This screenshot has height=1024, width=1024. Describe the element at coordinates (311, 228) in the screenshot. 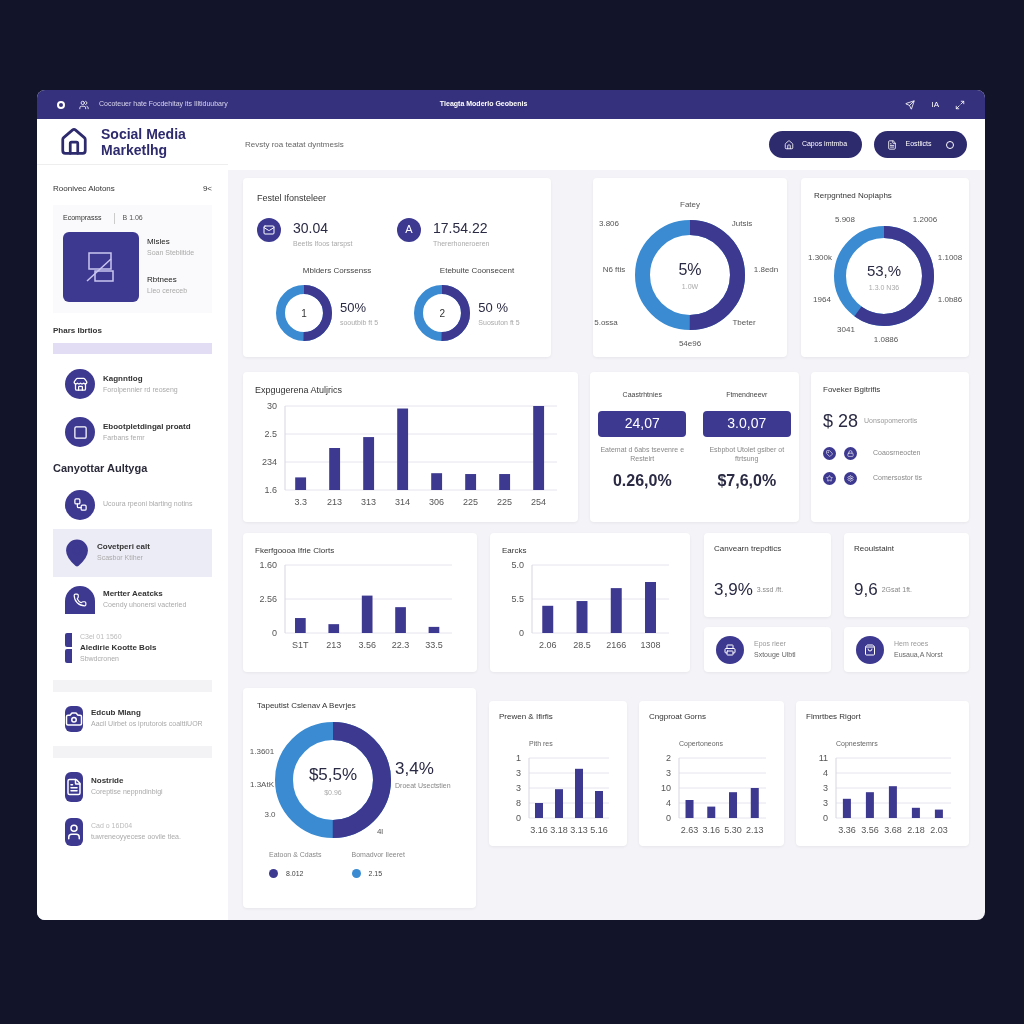

I see `kpi-value: 30.04` at that location.